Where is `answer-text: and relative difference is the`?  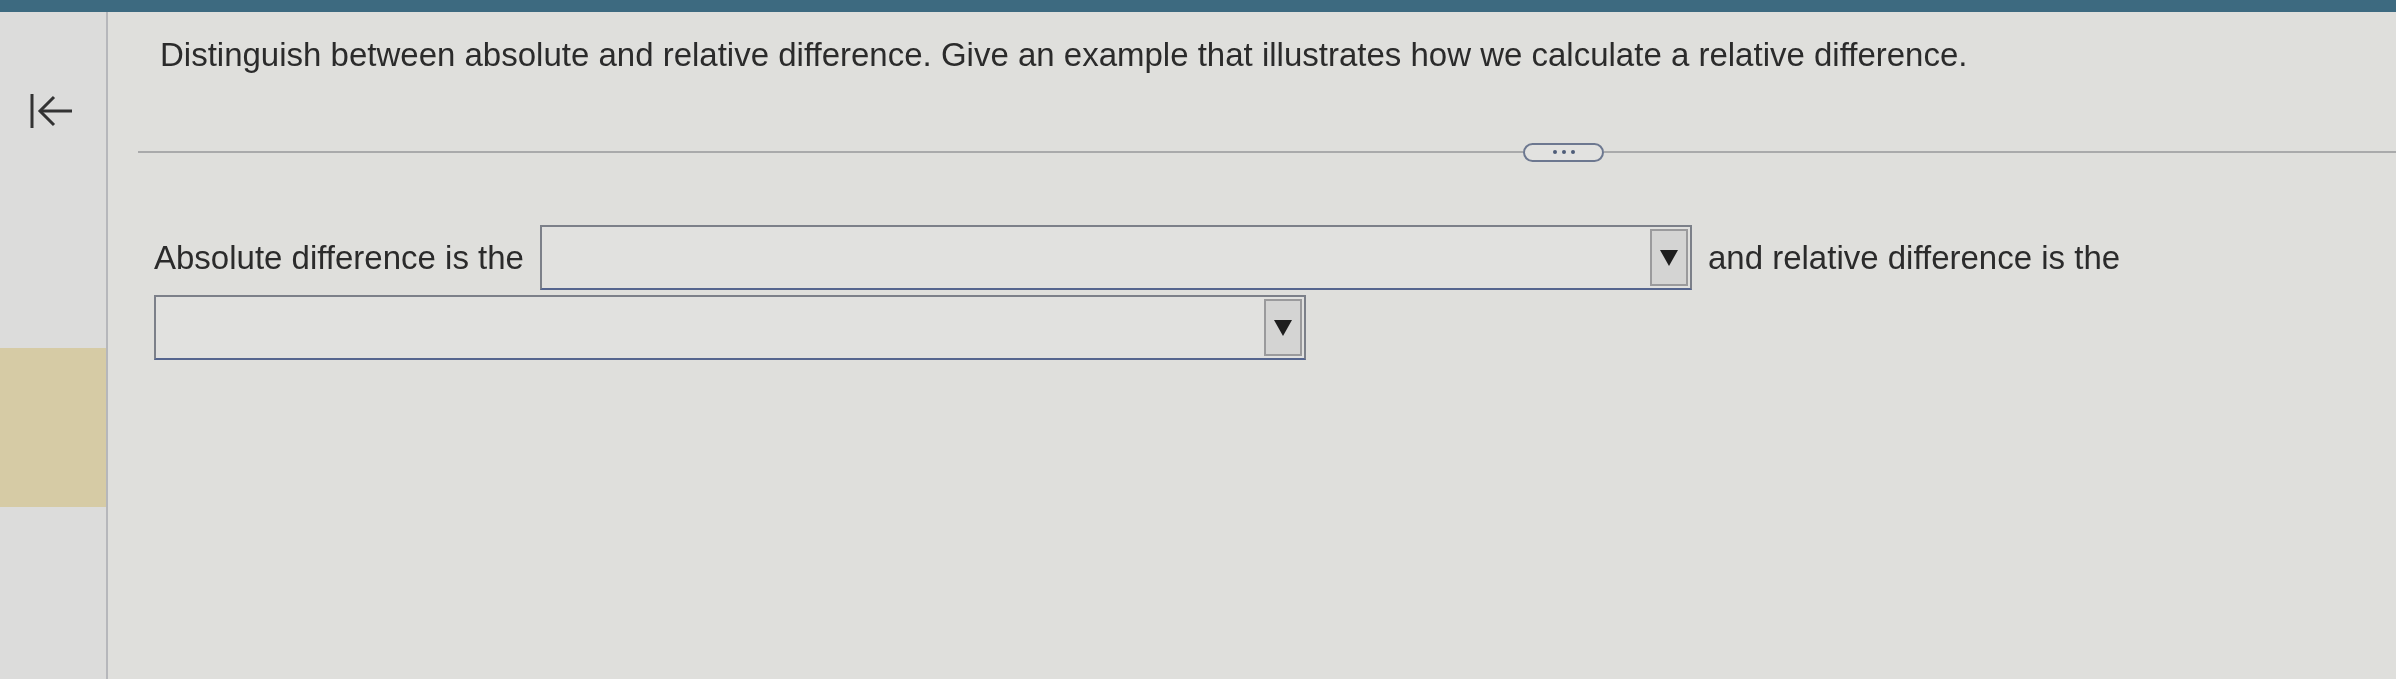 answer-text: and relative difference is the is located at coordinates (1914, 257).